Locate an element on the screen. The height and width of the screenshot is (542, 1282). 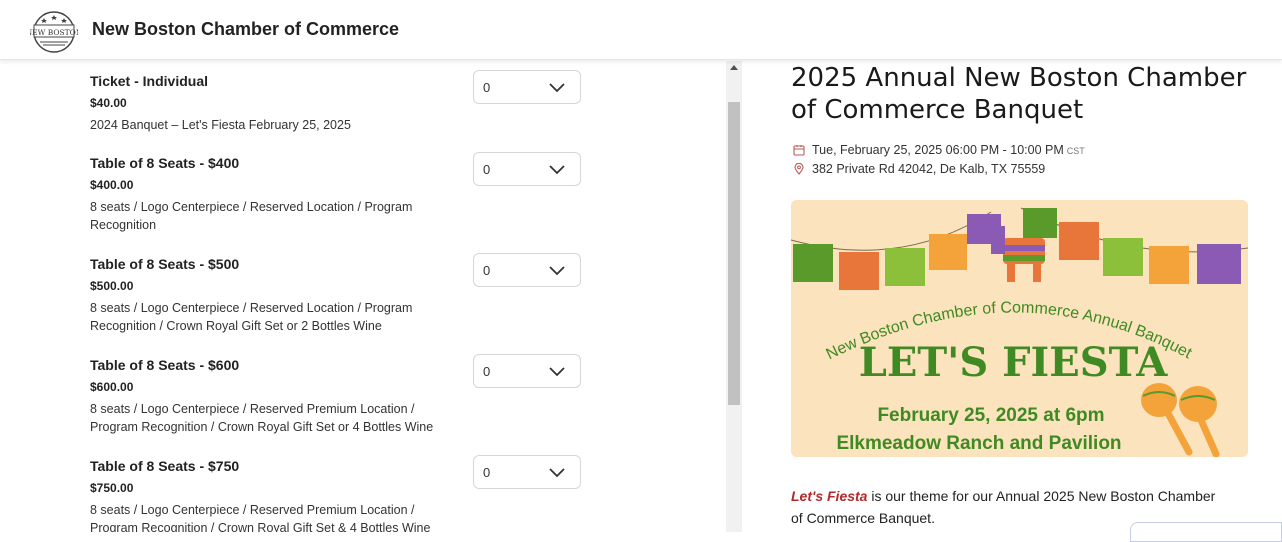
banner-date-line: February 25, 2025 at 6pm is located at coordinates (990, 415).